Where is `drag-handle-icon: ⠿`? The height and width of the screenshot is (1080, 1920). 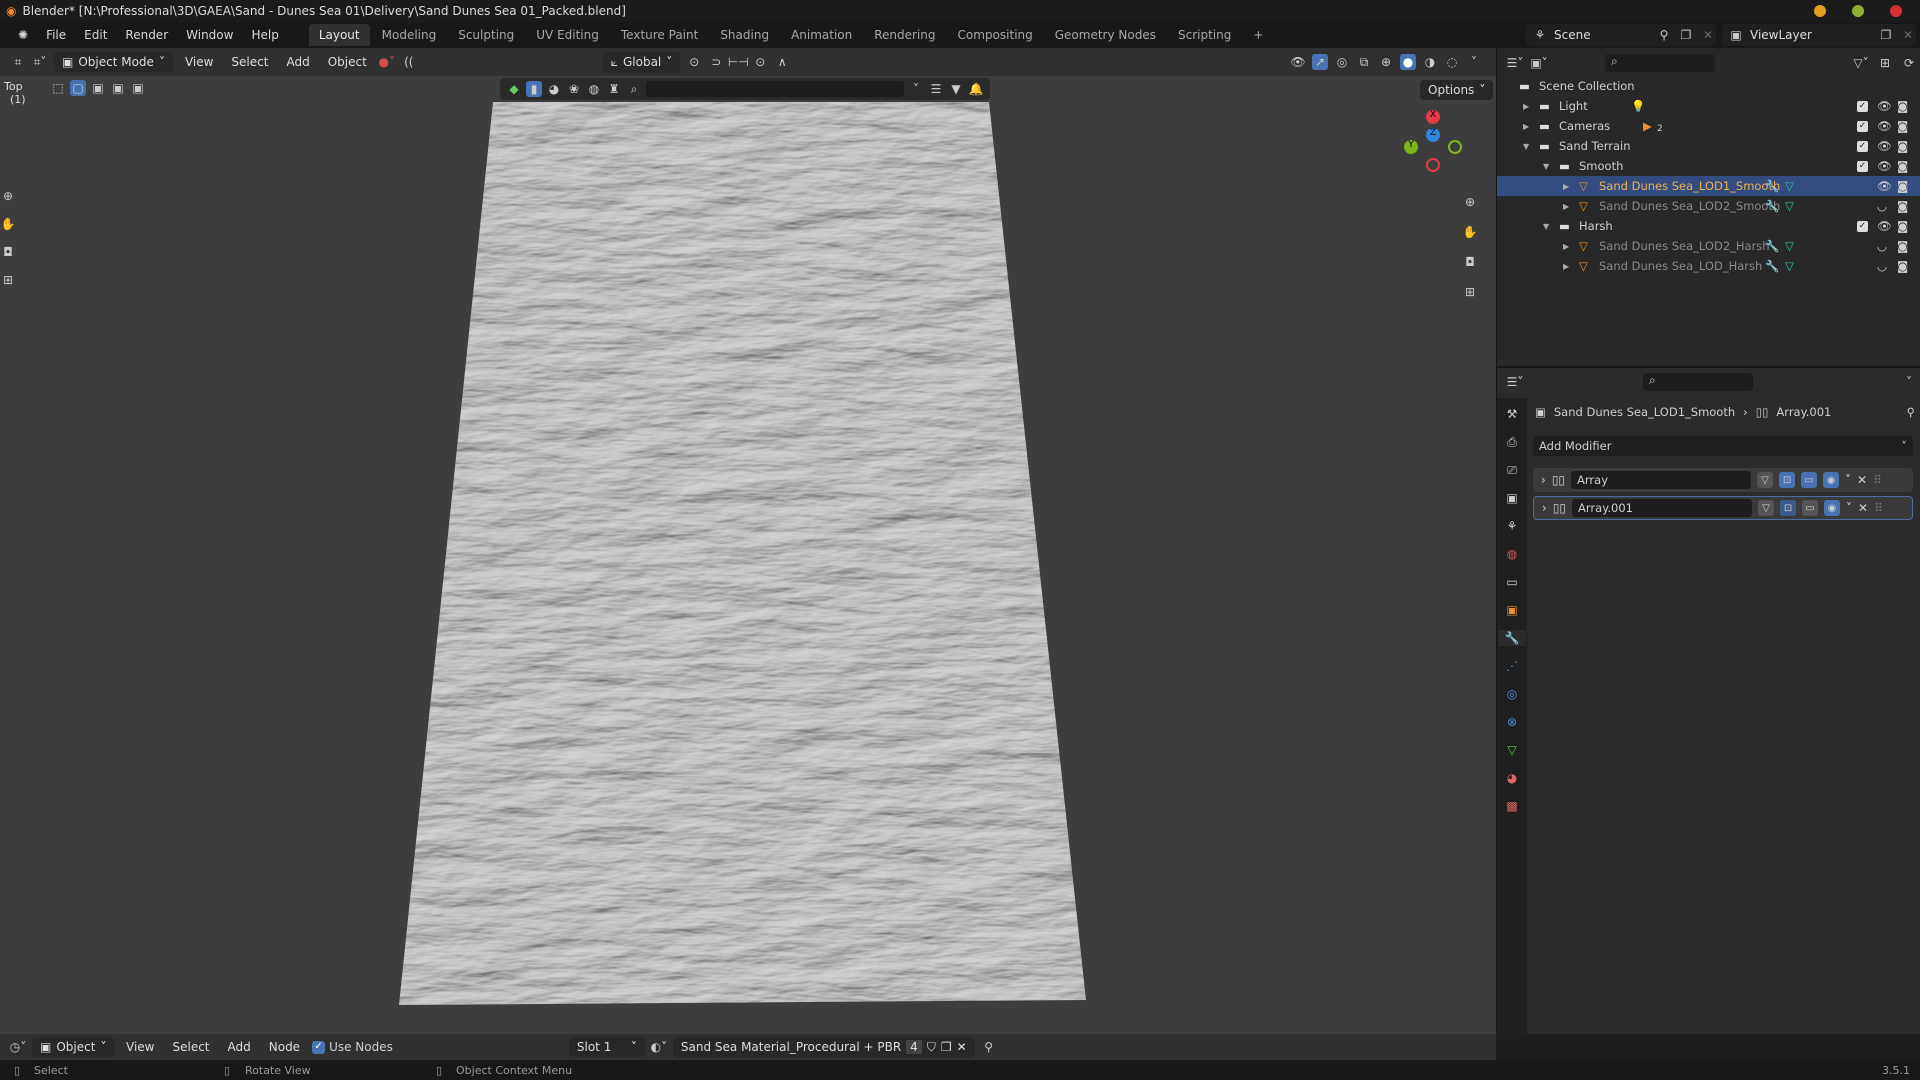
drag-handle-icon: ⠿ is located at coordinates (1877, 480).